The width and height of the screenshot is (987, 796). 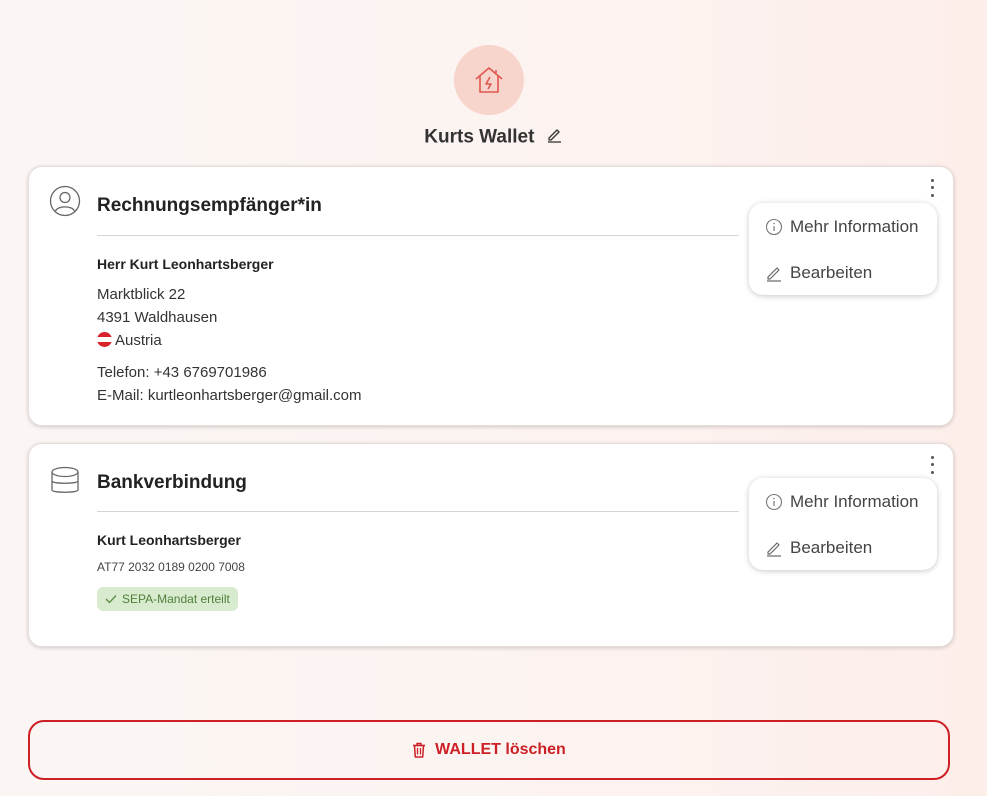 I want to click on delete-wallet-label: WALLET löschen, so click(x=500, y=749).